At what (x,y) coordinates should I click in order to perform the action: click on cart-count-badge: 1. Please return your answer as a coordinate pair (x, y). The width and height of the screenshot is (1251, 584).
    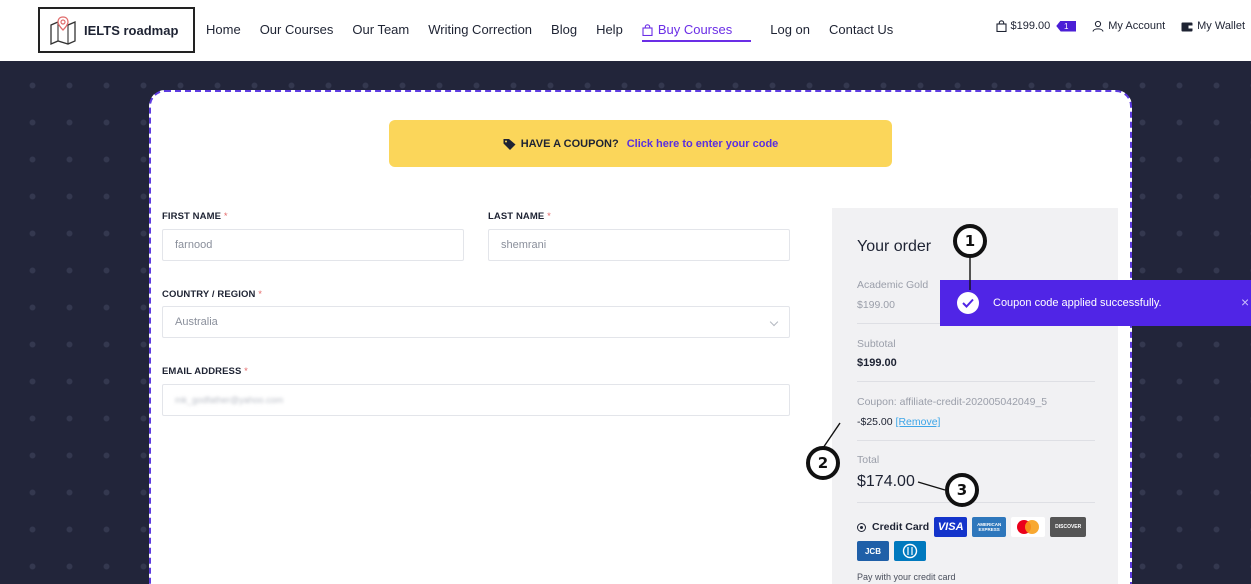
    Looking at the image, I should click on (1066, 26).